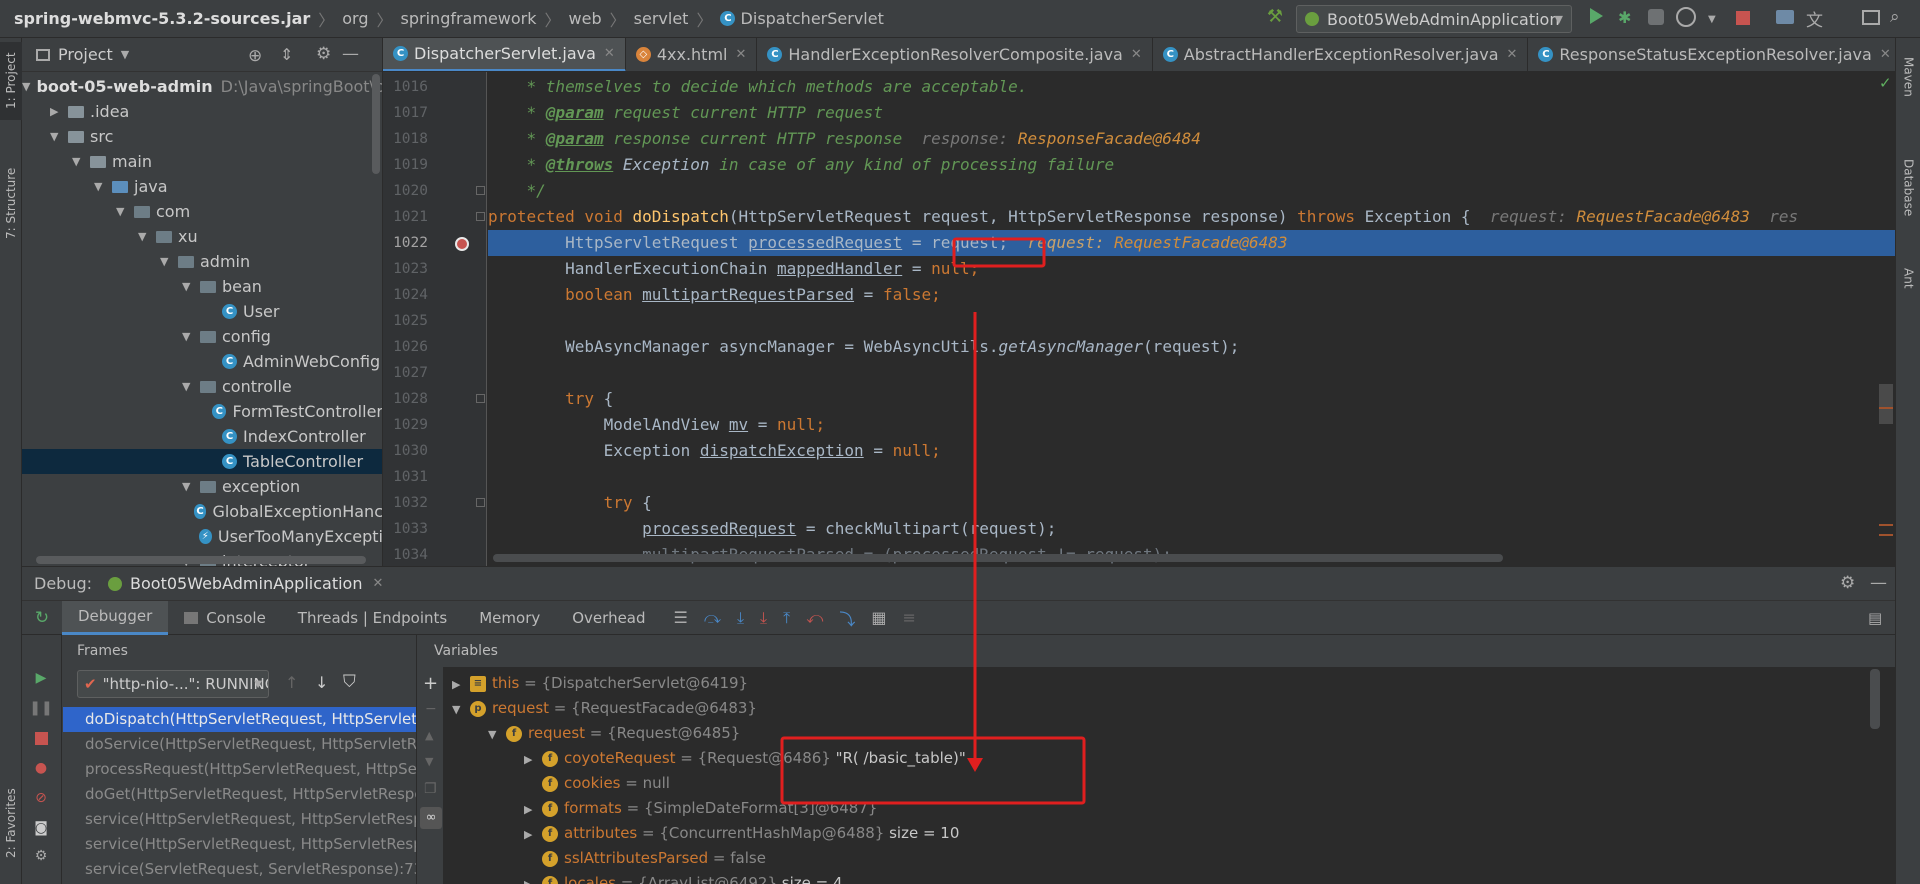 The image size is (1920, 884). Describe the element at coordinates (376, 124) in the screenshot. I see `vertical-scrollbar` at that location.